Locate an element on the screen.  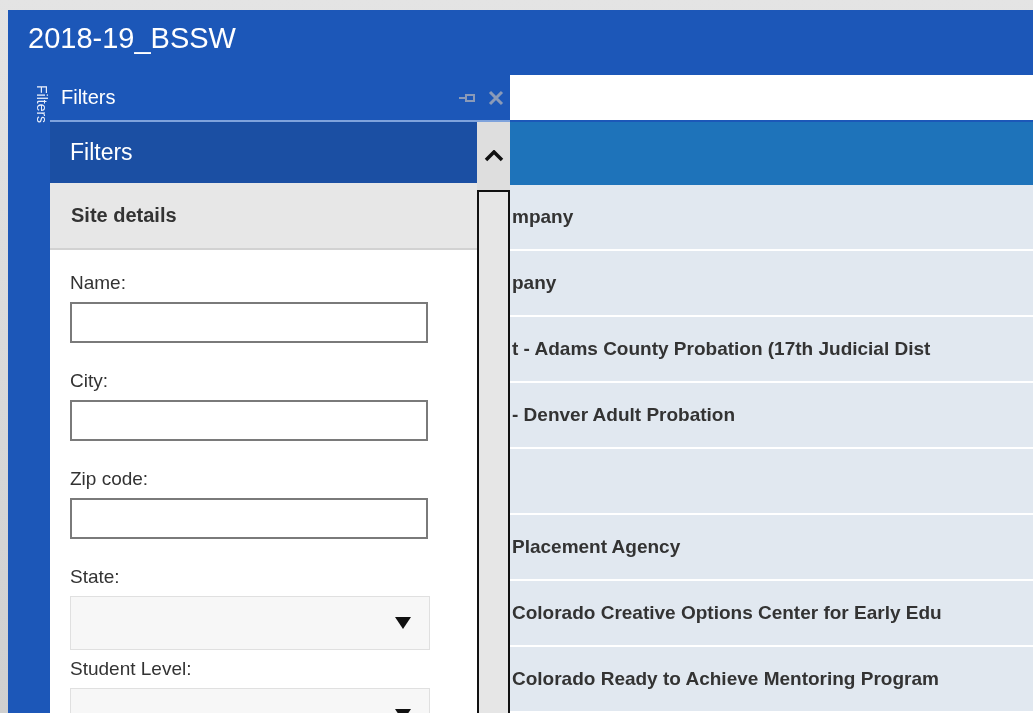
table-row: - Denver Adult Probation is located at coordinates (771, 416).